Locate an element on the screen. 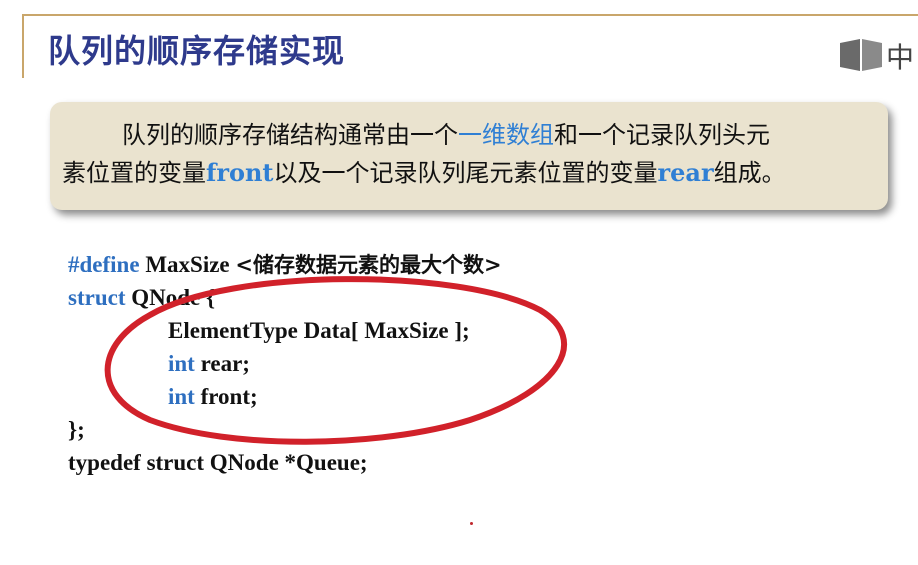 Image resolution: width=918 pixels, height=565 pixels. pointer-dot is located at coordinates (471, 523).